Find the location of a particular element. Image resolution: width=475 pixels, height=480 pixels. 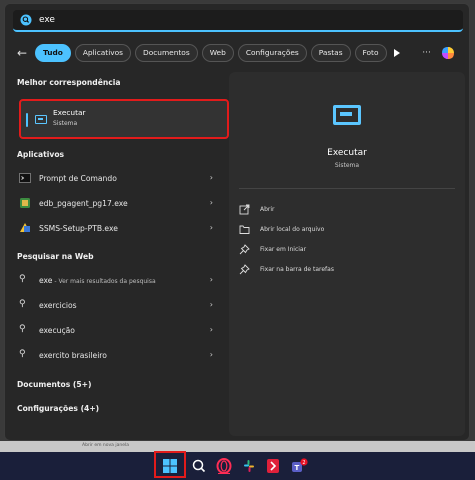

section-apps: Aplicativos is located at coordinates (41, 154).